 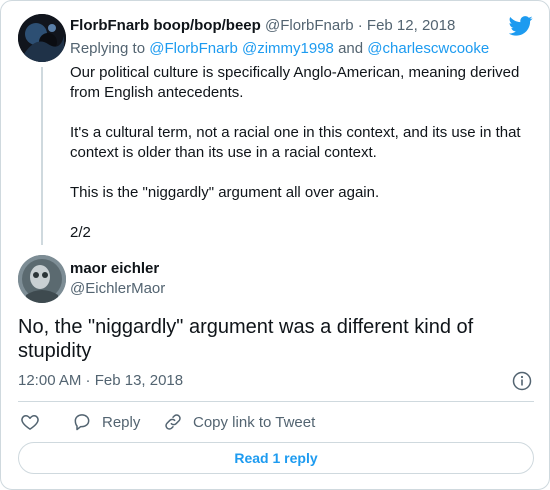 What do you see at coordinates (193, 48) in the screenshot?
I see `reply-handle-link: @FlorbFnarb` at bounding box center [193, 48].